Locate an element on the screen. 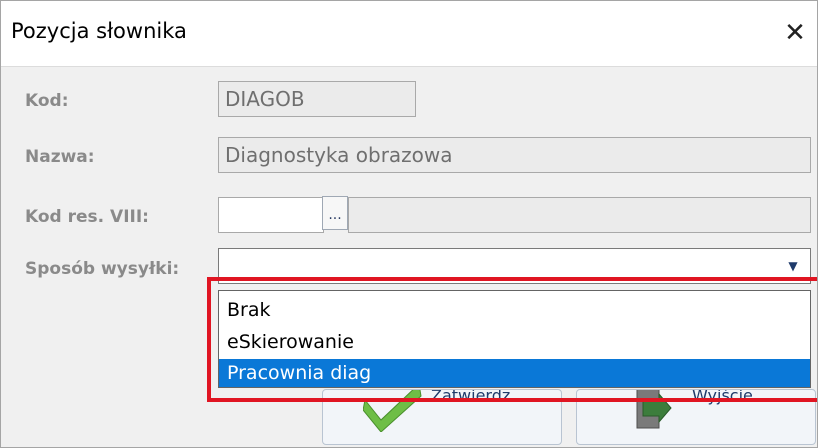 The width and height of the screenshot is (818, 448). kod-res-label: Kod res. VIII: is located at coordinates (87, 217).